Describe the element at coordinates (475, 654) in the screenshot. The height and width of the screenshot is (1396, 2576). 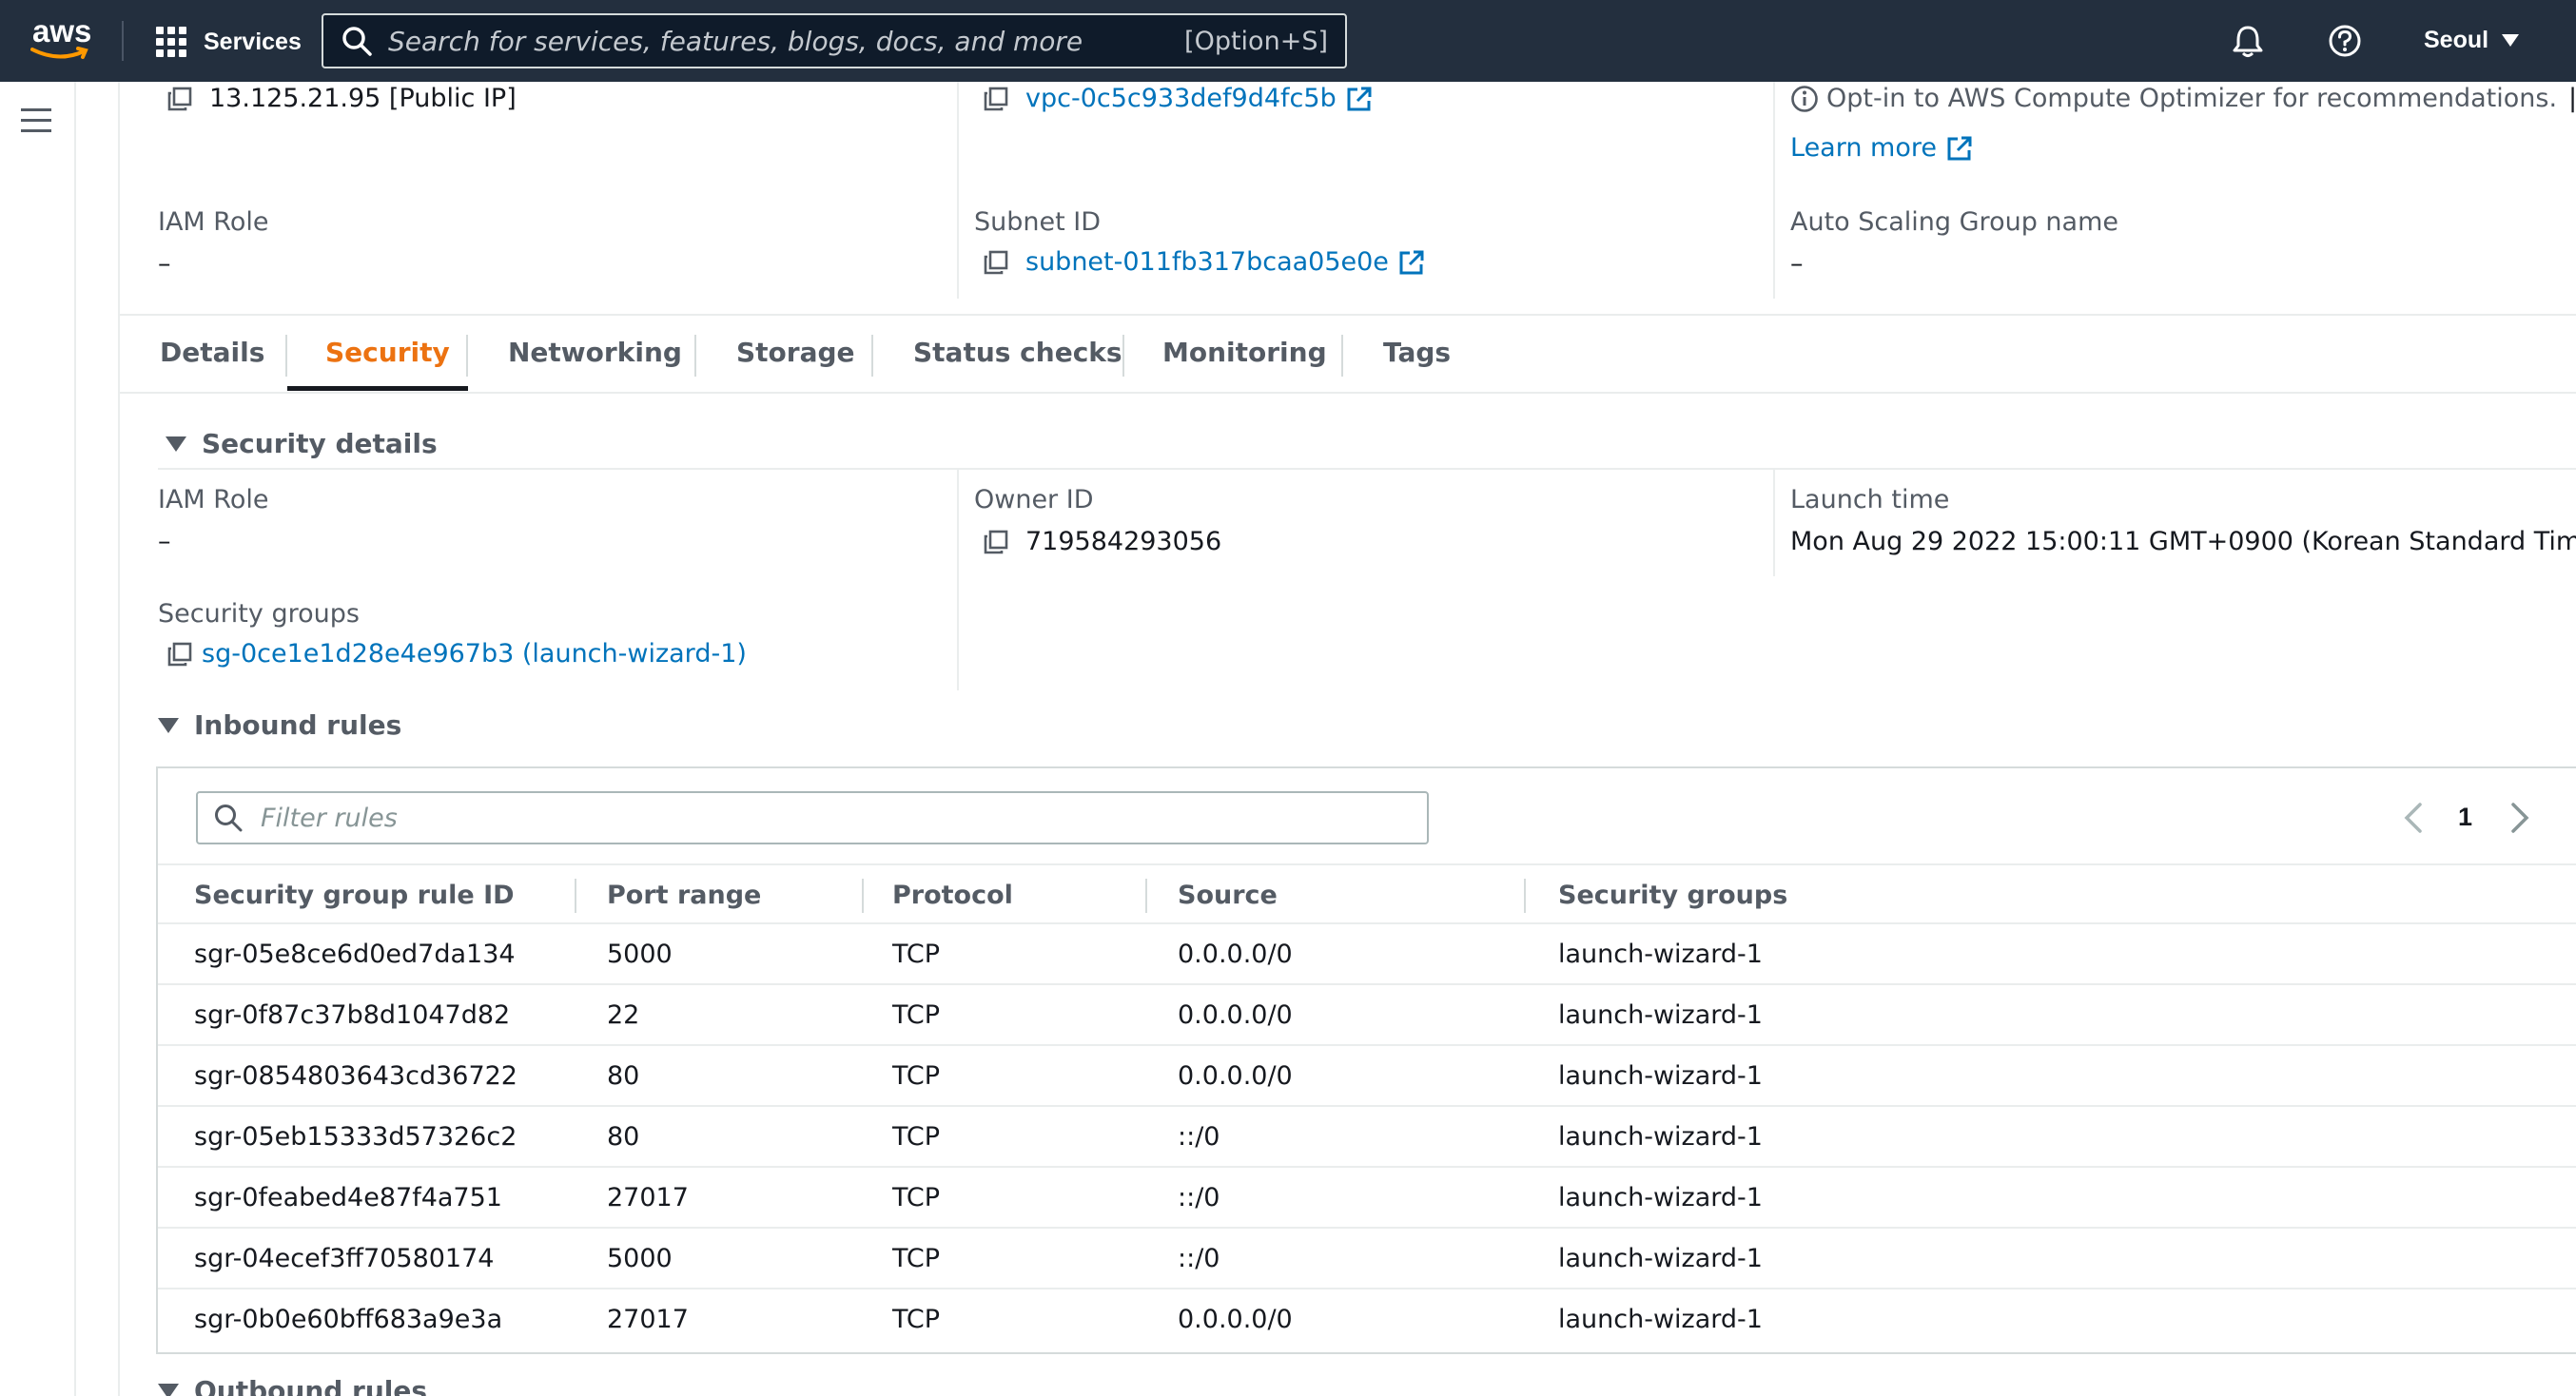
I see `security-group-link: sg-0ce1e1d28e4e967b3 (launch-wizard-1)` at that location.